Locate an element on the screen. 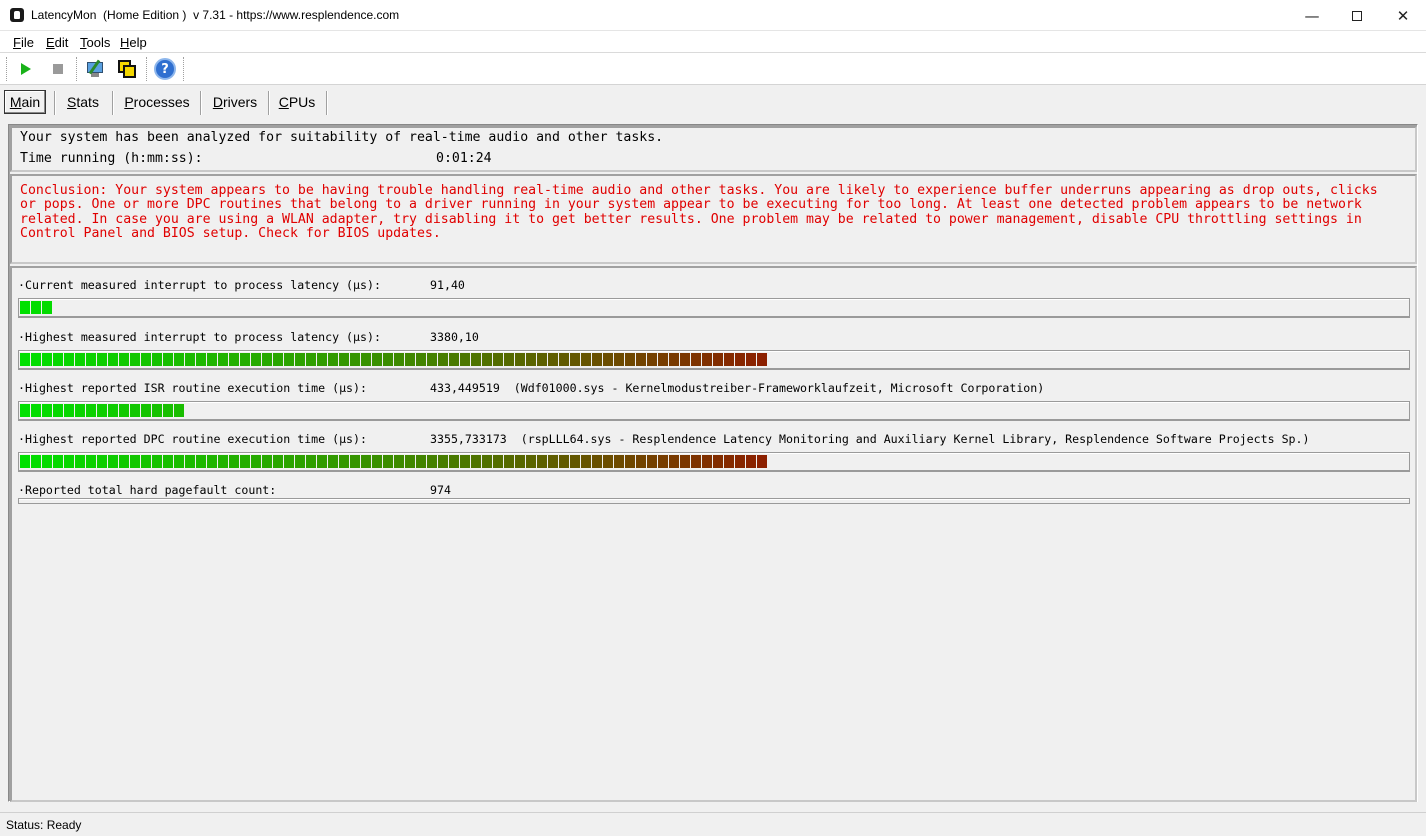  stop-button is located at coordinates (58, 69).